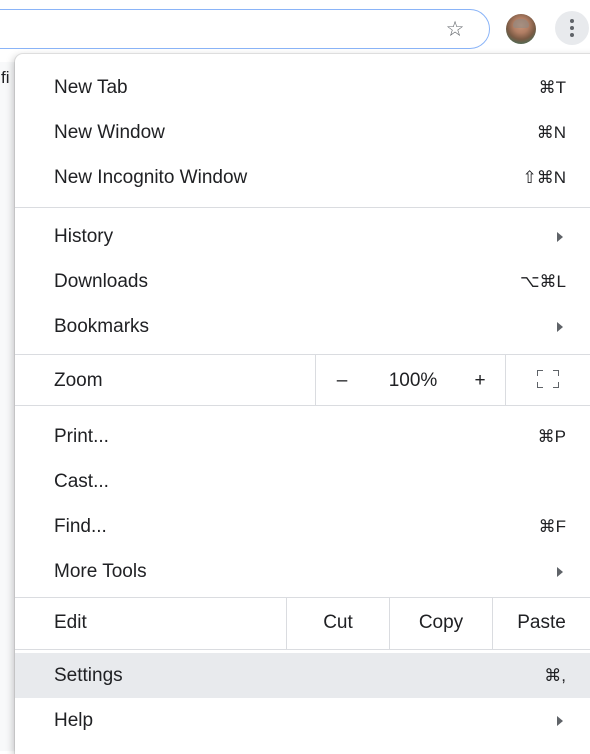 Image resolution: width=590 pixels, height=754 pixels. What do you see at coordinates (78, 380) in the screenshot?
I see `menu-item-label: Zoom` at bounding box center [78, 380].